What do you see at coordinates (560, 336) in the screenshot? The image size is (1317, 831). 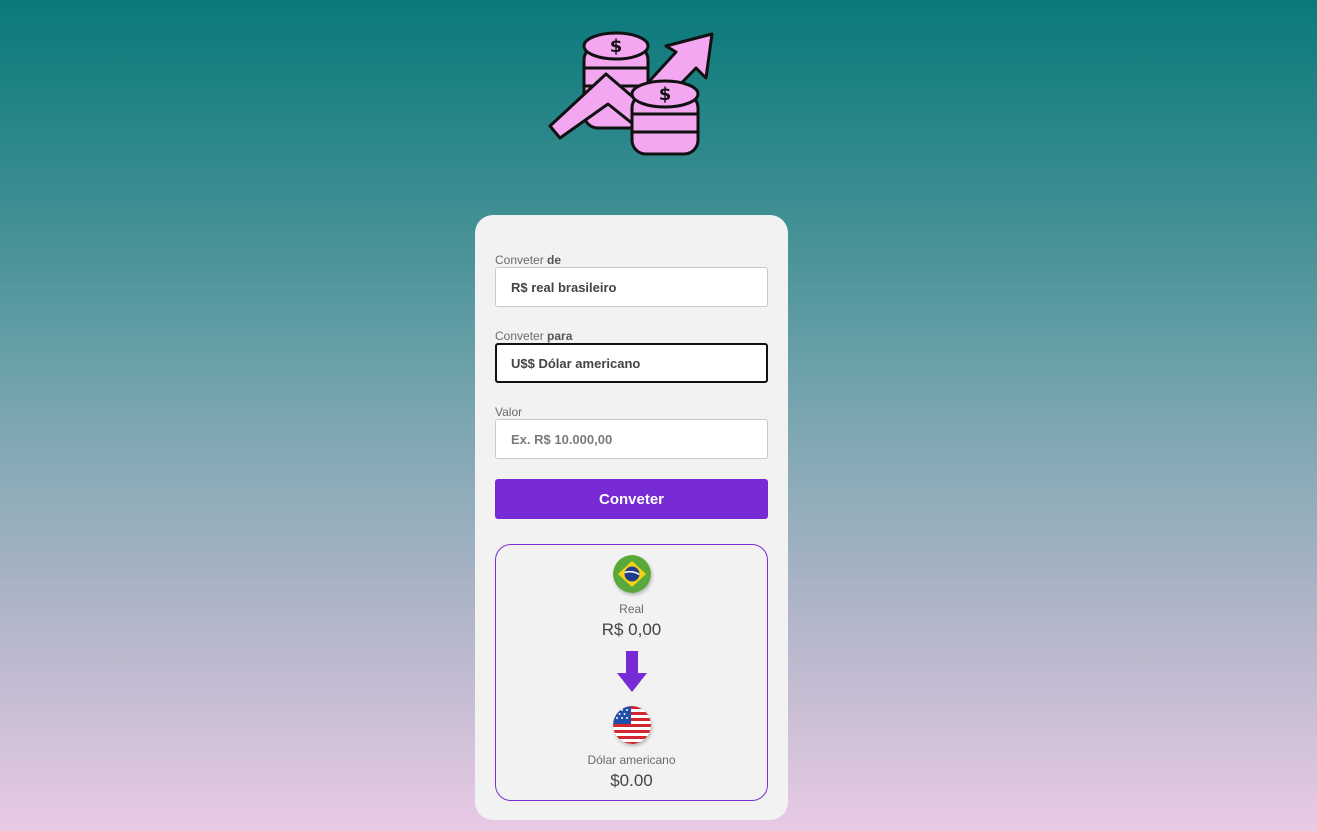 I see `to-label-bold: para` at bounding box center [560, 336].